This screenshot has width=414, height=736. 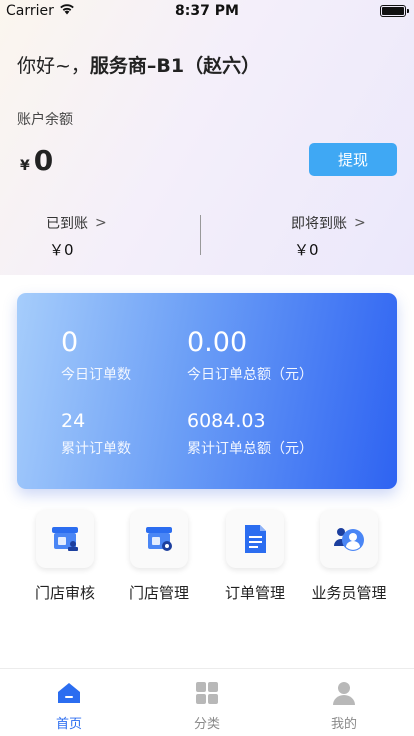 I want to click on shortcut-label: 门店审核, so click(x=64, y=593).